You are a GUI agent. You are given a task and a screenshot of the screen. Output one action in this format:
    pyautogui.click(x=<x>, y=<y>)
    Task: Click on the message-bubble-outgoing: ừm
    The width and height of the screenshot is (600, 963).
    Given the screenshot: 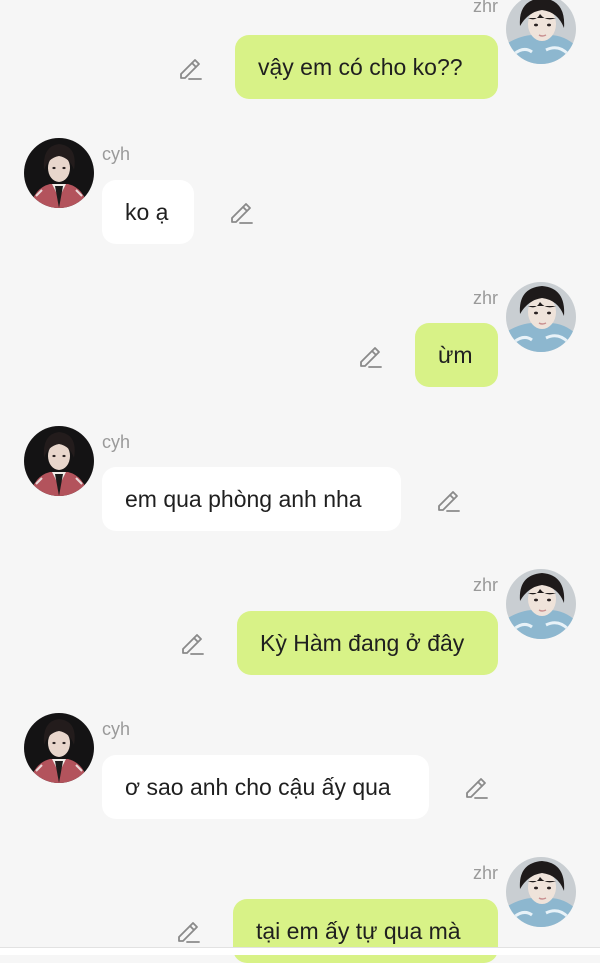 What is the action you would take?
    pyautogui.click(x=456, y=355)
    